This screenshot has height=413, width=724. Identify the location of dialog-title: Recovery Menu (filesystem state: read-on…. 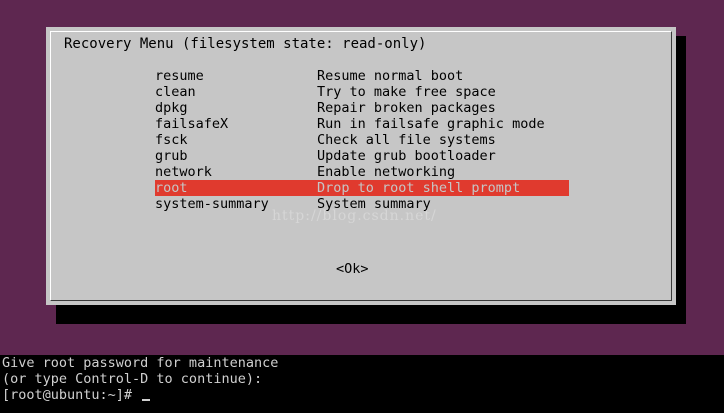
(245, 44).